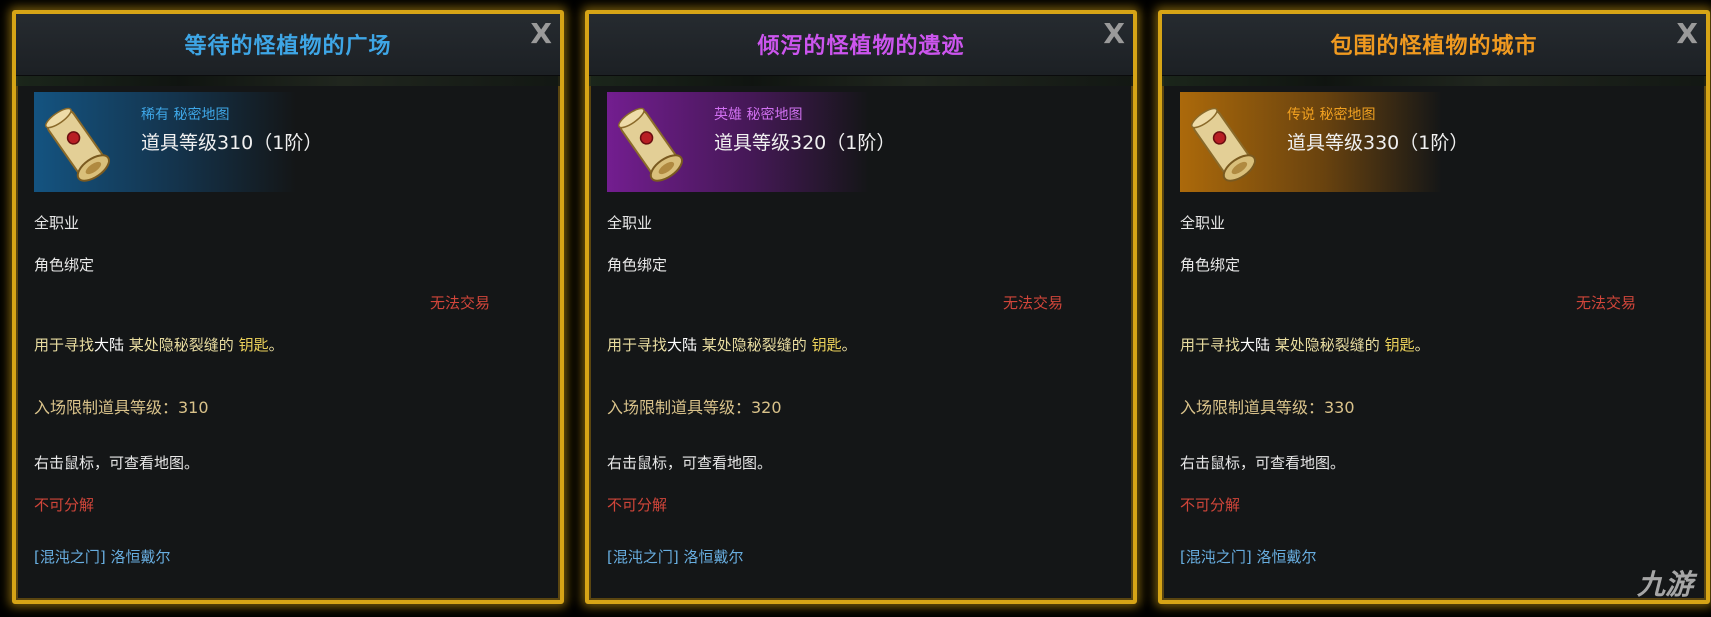 Image resolution: width=1711 pixels, height=617 pixels. What do you see at coordinates (805, 143) in the screenshot?
I see `item-level: 道具等级320（1阶）` at bounding box center [805, 143].